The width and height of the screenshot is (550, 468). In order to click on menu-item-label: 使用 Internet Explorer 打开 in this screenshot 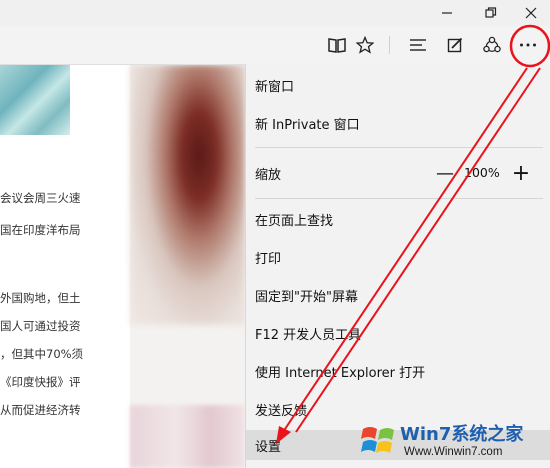, I will do `click(340, 373)`.